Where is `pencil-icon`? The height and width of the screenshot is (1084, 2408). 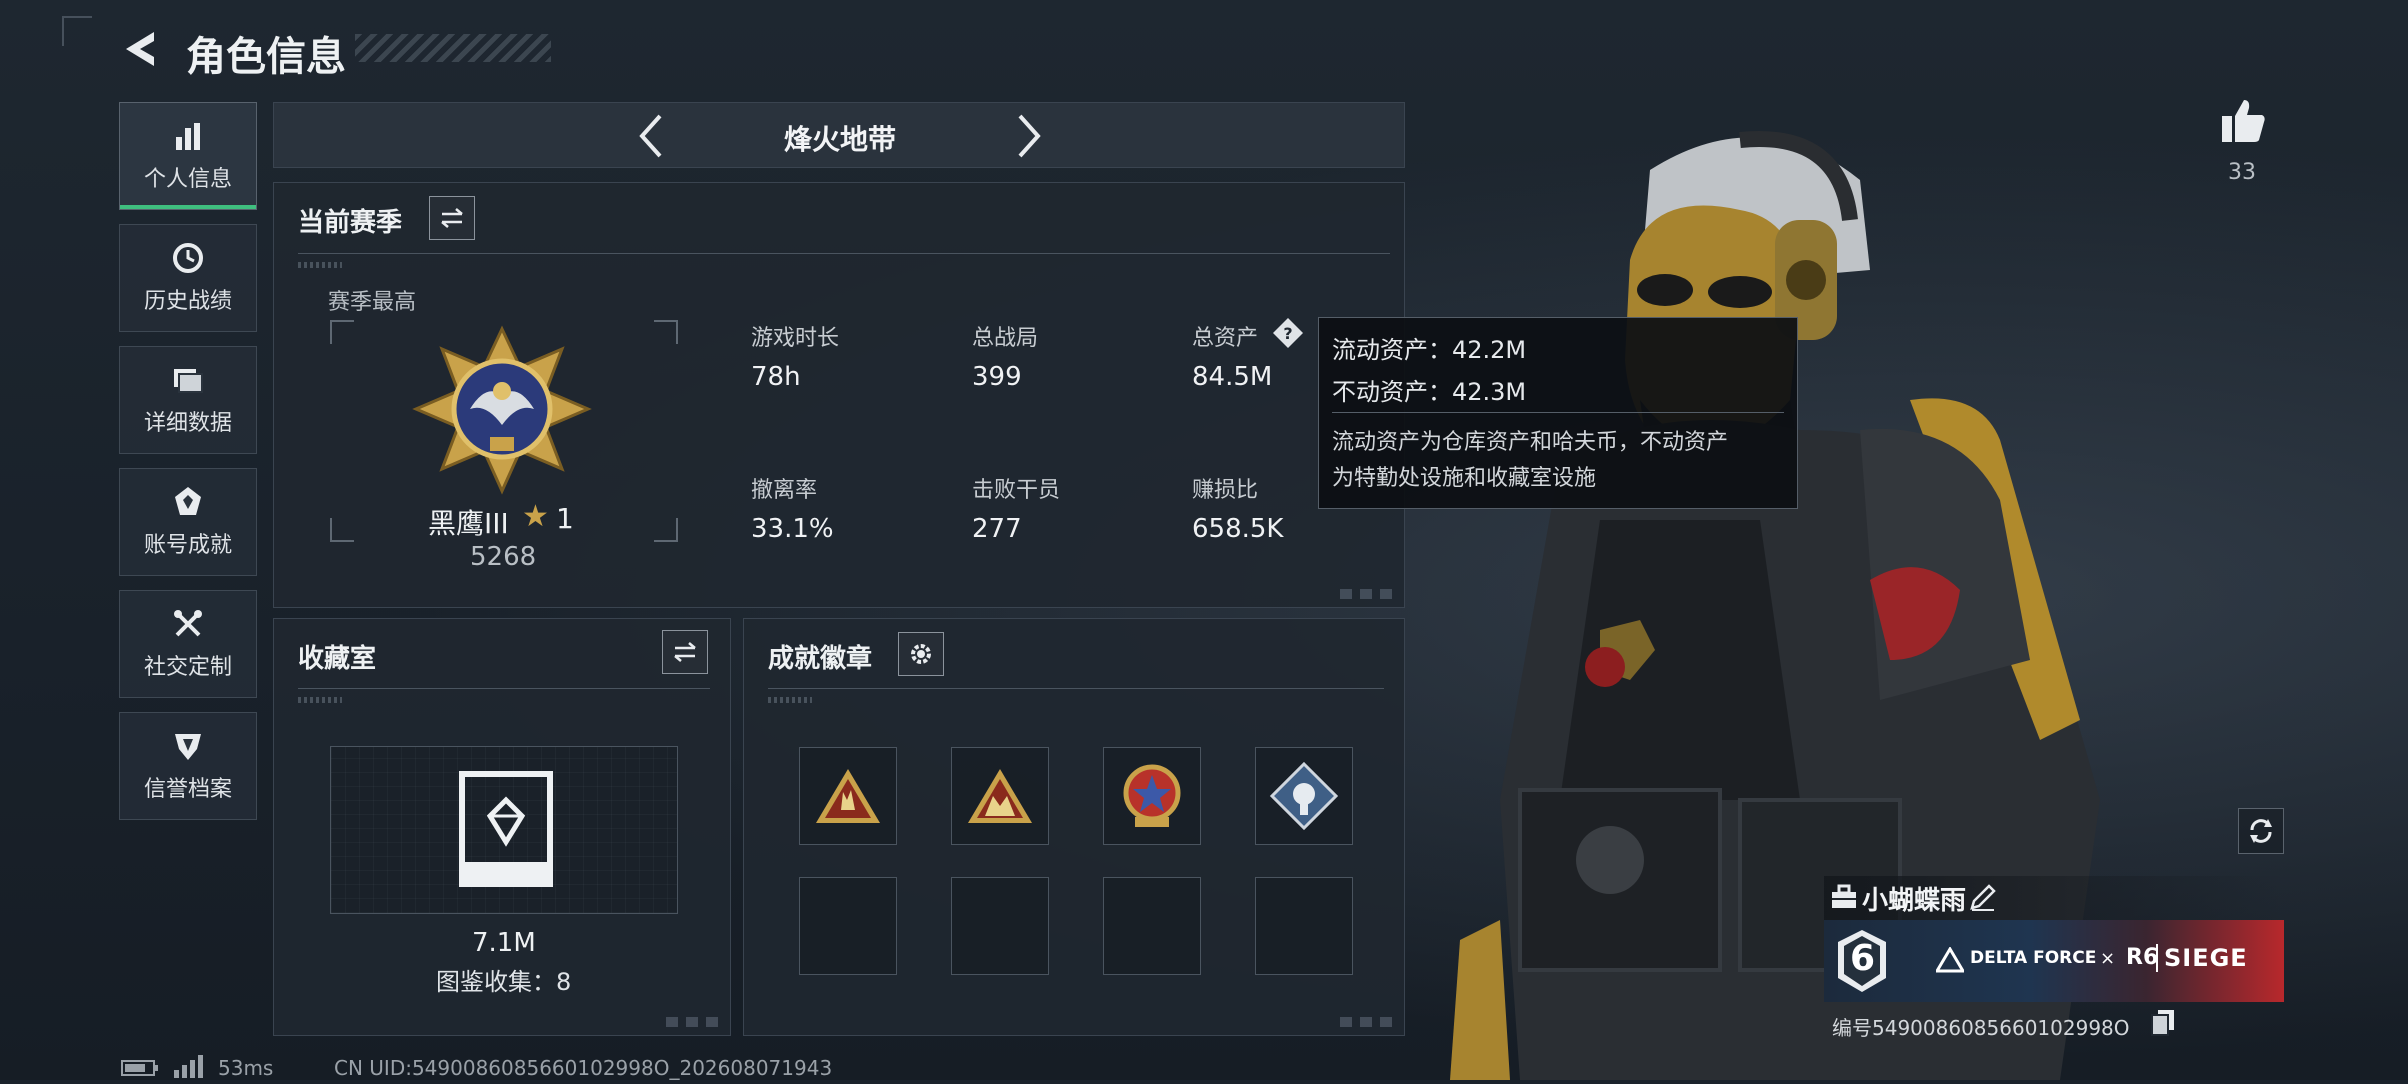 pencil-icon is located at coordinates (1983, 897).